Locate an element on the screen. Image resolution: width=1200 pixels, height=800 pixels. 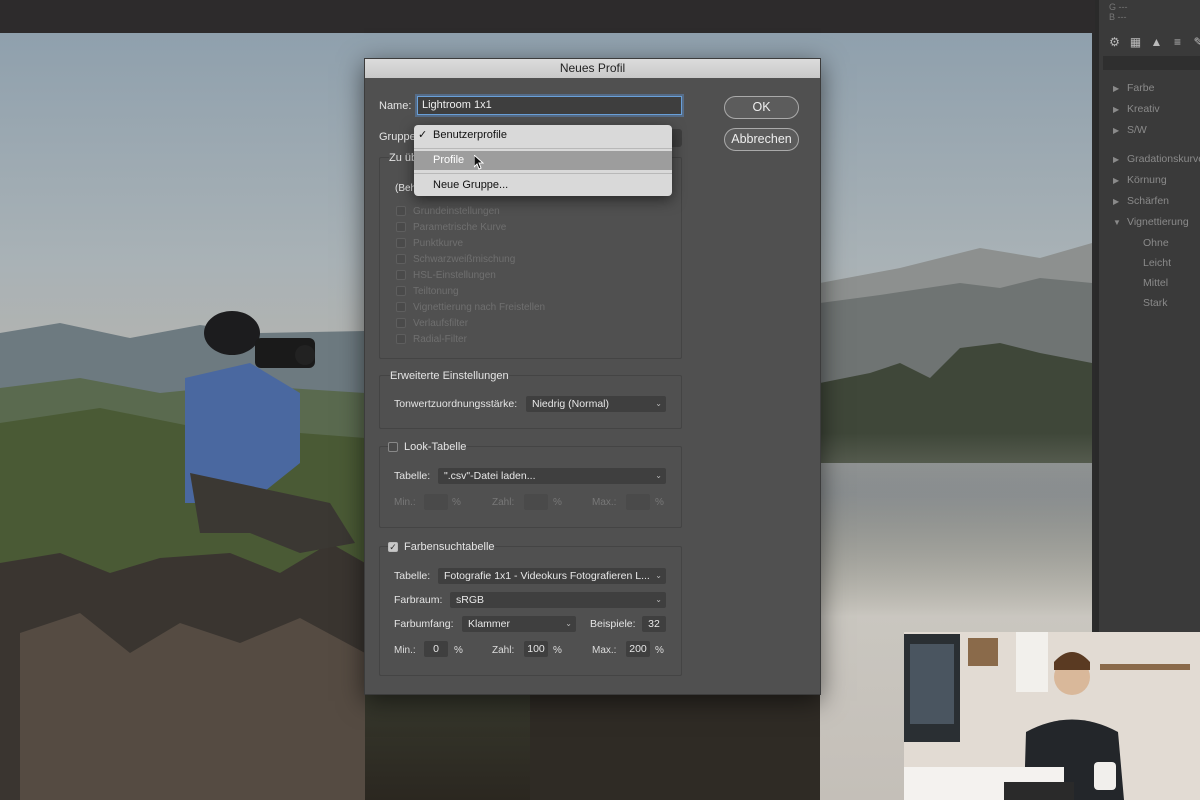
checkbox-label: Parametrische Kurve is located at coordinates (460, 227).